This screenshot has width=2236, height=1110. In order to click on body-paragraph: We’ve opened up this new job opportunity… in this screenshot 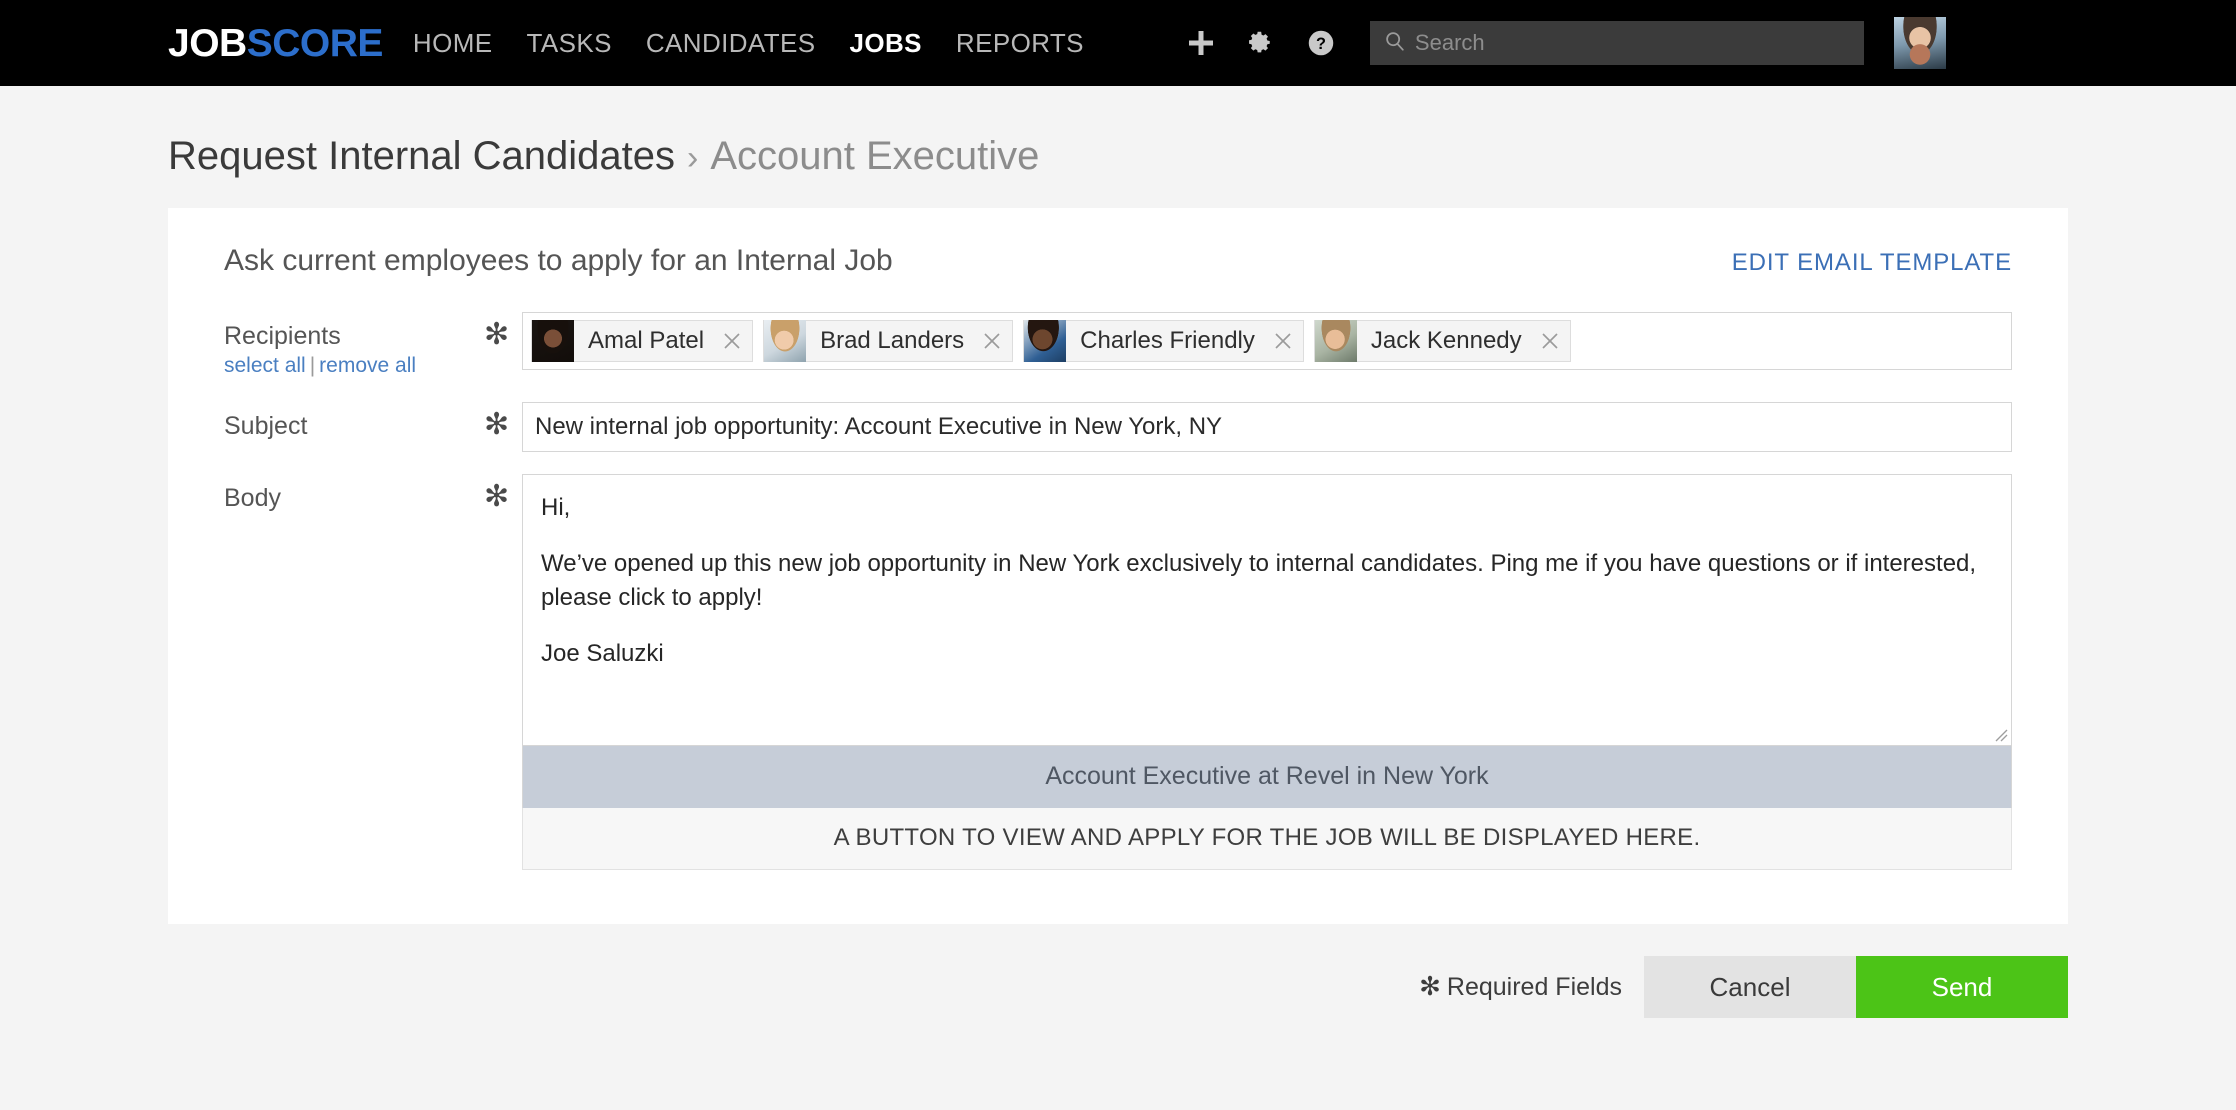, I will do `click(1259, 580)`.